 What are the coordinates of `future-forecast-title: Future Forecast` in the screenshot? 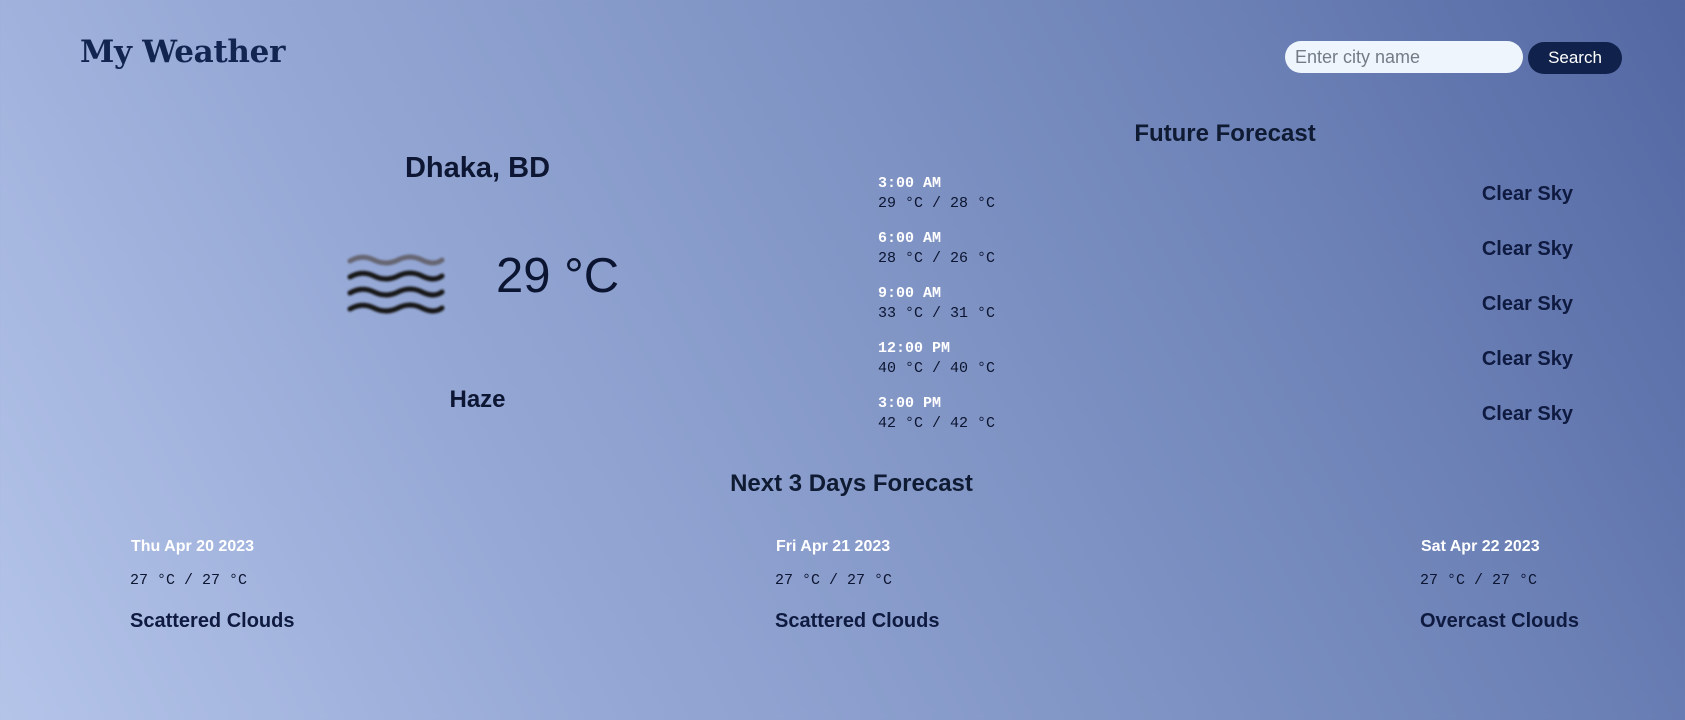 It's located at (1225, 133).